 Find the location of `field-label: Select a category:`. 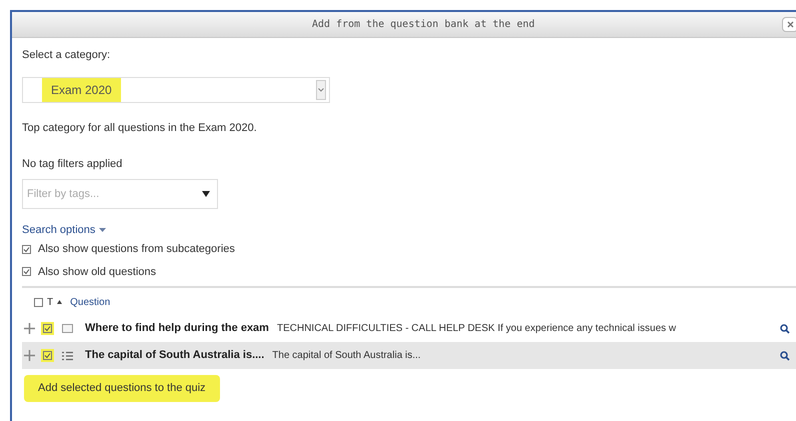

field-label: Select a category: is located at coordinates (67, 55).